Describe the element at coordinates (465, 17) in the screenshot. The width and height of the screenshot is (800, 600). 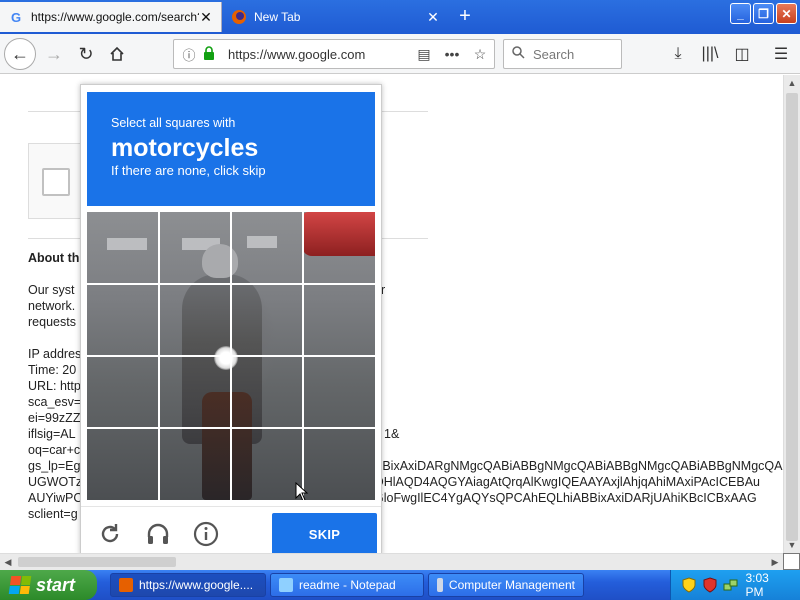
I see `new-tab-button: +` at that location.